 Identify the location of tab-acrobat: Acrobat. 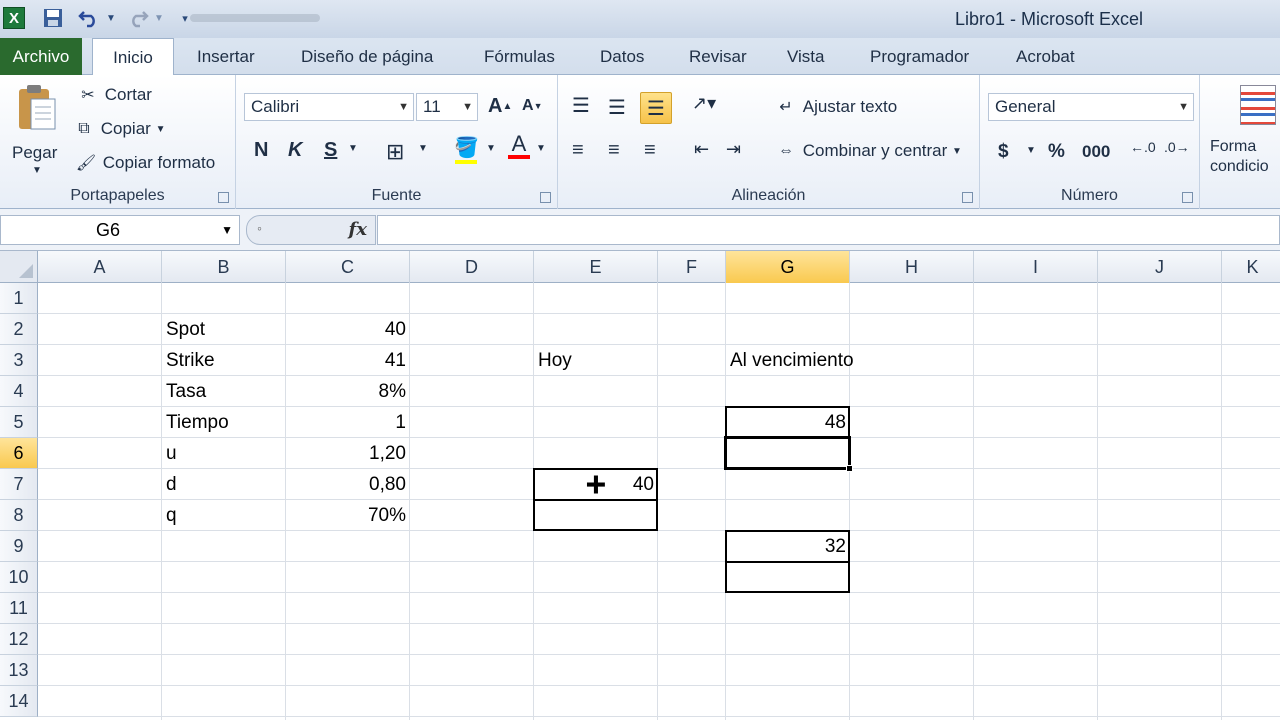
(1045, 56).